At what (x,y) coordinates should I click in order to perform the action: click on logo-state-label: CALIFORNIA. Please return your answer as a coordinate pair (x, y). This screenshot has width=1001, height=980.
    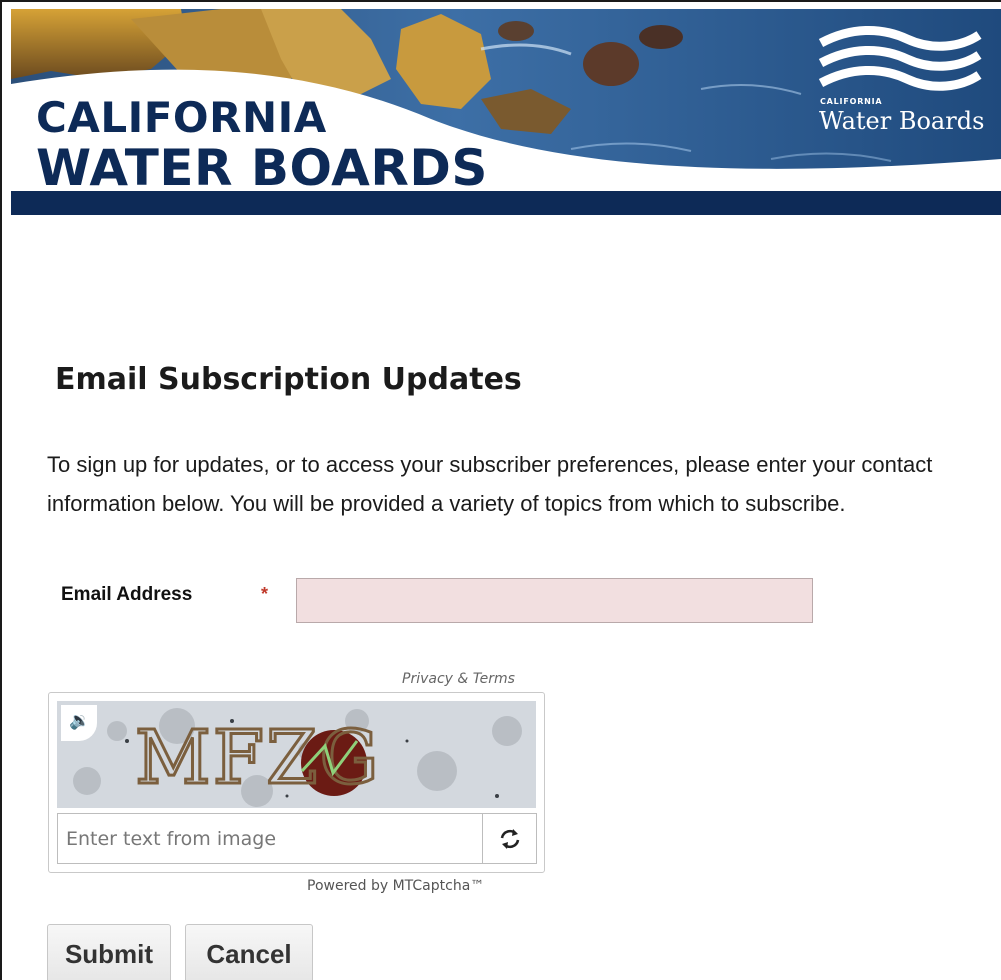
    Looking at the image, I should click on (851, 101).